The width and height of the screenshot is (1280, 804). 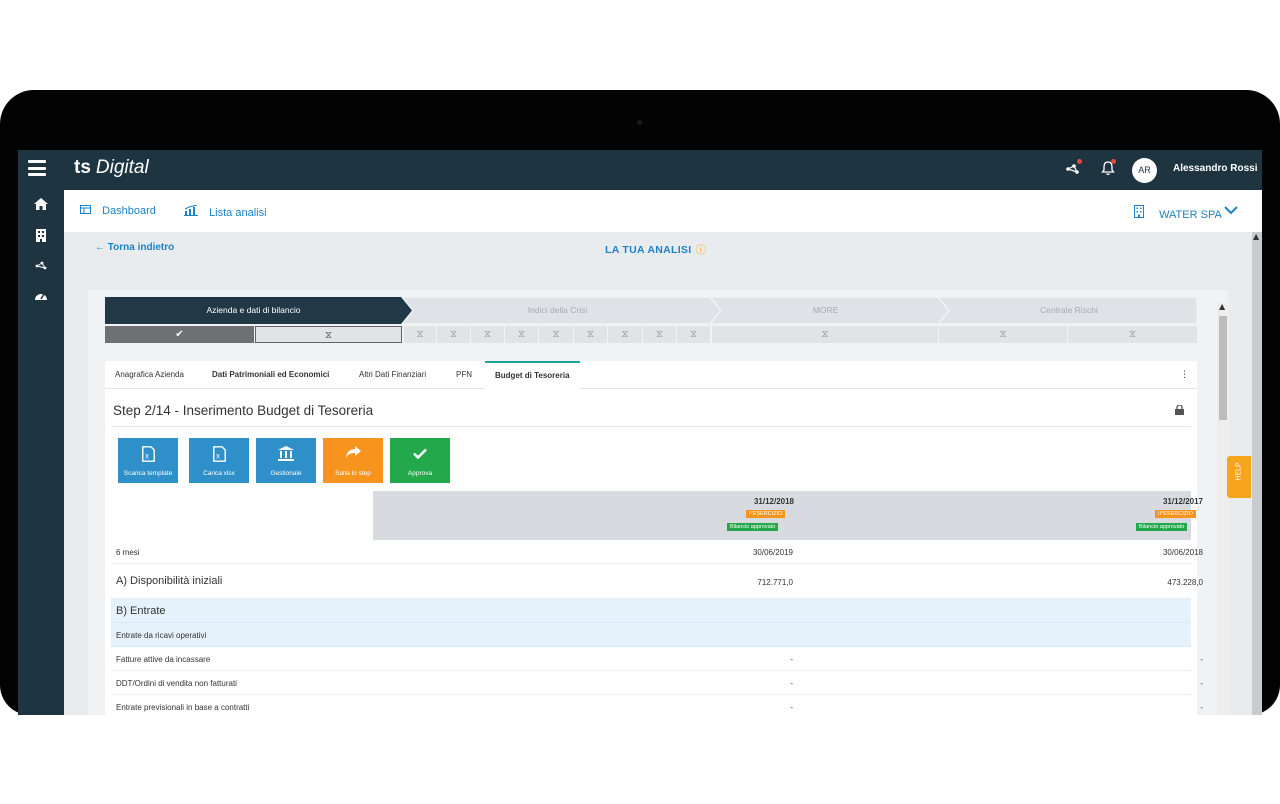 What do you see at coordinates (1162, 527) in the screenshot?
I see `status-badge-2: Bilancio approvato` at bounding box center [1162, 527].